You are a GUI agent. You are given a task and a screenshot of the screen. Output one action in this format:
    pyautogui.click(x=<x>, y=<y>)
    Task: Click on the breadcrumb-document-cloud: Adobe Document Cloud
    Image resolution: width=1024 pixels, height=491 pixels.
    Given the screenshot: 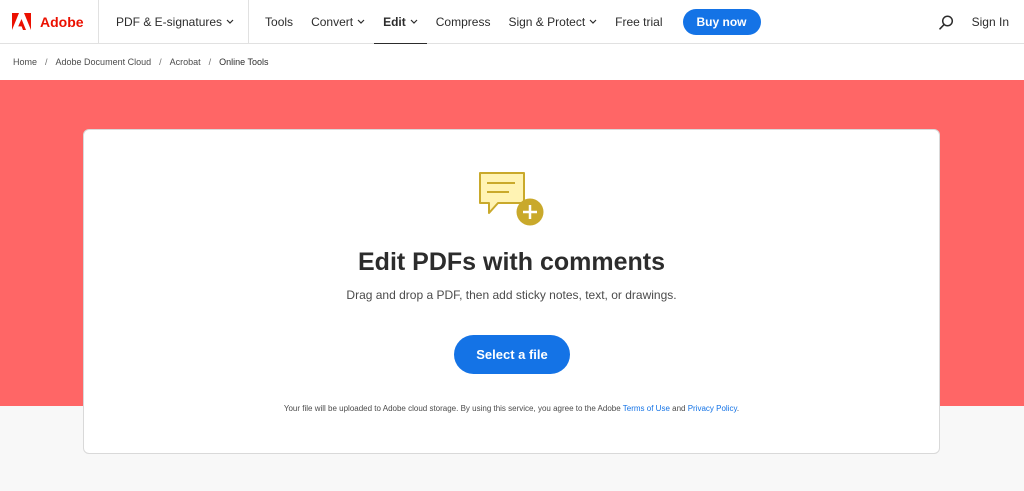 What is the action you would take?
    pyautogui.click(x=104, y=62)
    